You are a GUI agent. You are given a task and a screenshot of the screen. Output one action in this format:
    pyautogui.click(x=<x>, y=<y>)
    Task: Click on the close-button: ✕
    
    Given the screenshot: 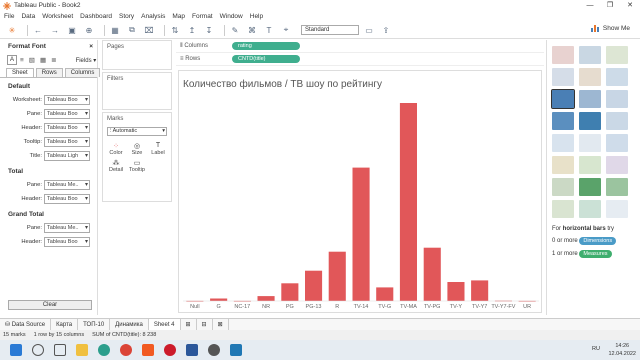 What is the action you would take?
    pyautogui.click(x=630, y=5)
    